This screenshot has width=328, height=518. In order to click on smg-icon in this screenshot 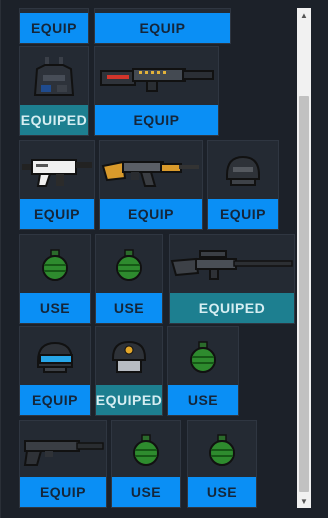, I will do `click(57, 171)`.